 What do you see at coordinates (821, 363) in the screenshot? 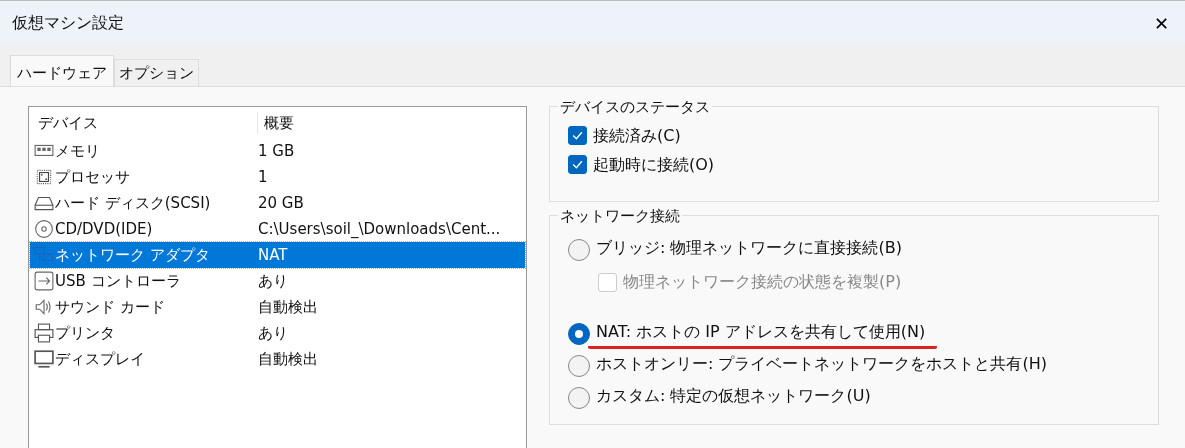
I see `annotated-label: ホストオンリー: プライベートネットワークをホストと共有(H)` at bounding box center [821, 363].